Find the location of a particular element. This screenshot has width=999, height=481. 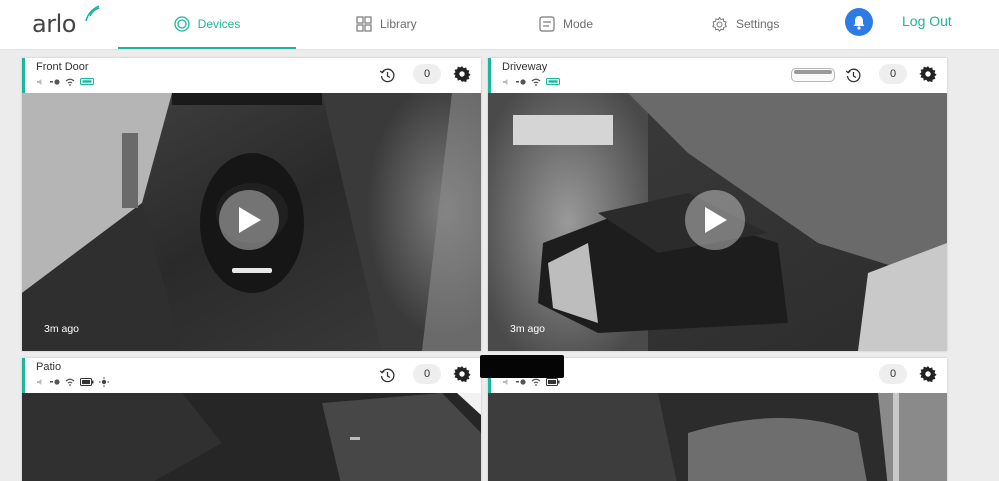

tab-library: Library is located at coordinates (386, 24).